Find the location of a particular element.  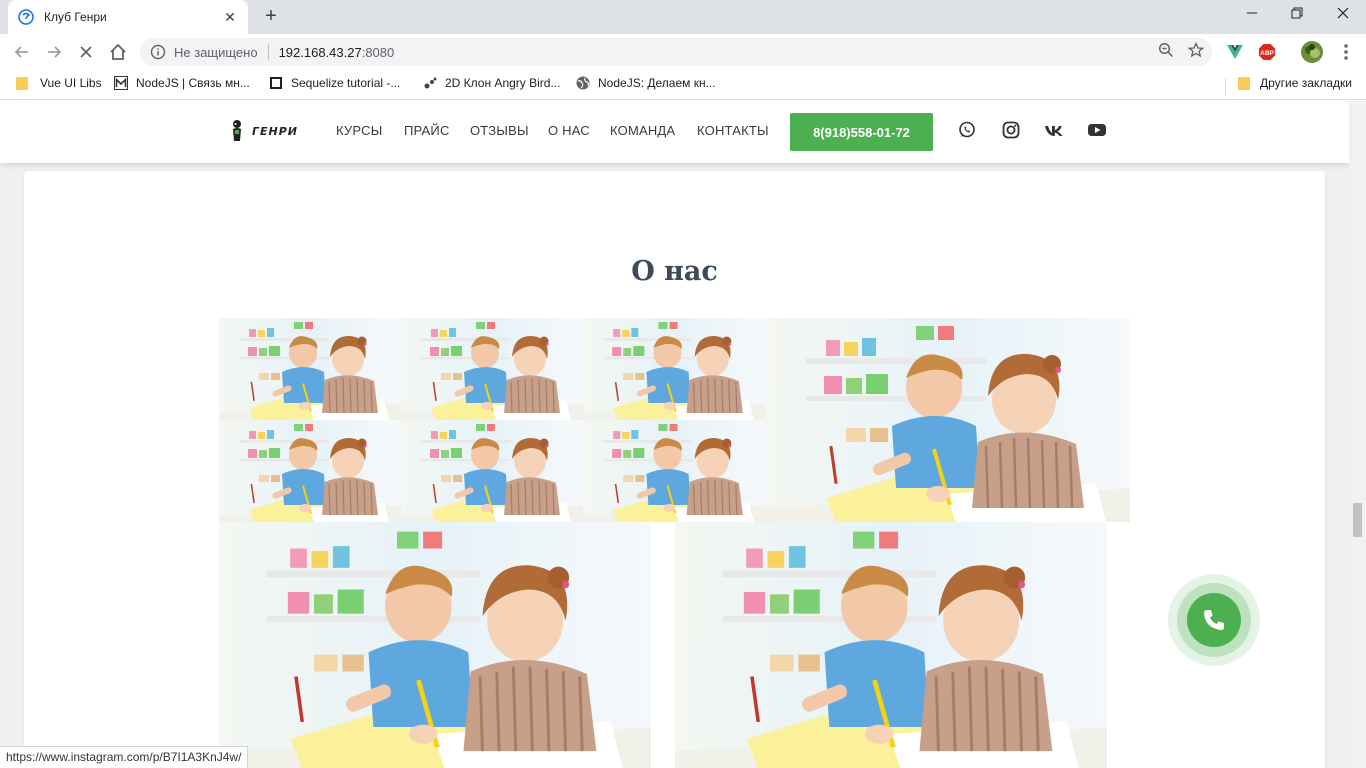

vk-icon is located at coordinates (1054, 130).